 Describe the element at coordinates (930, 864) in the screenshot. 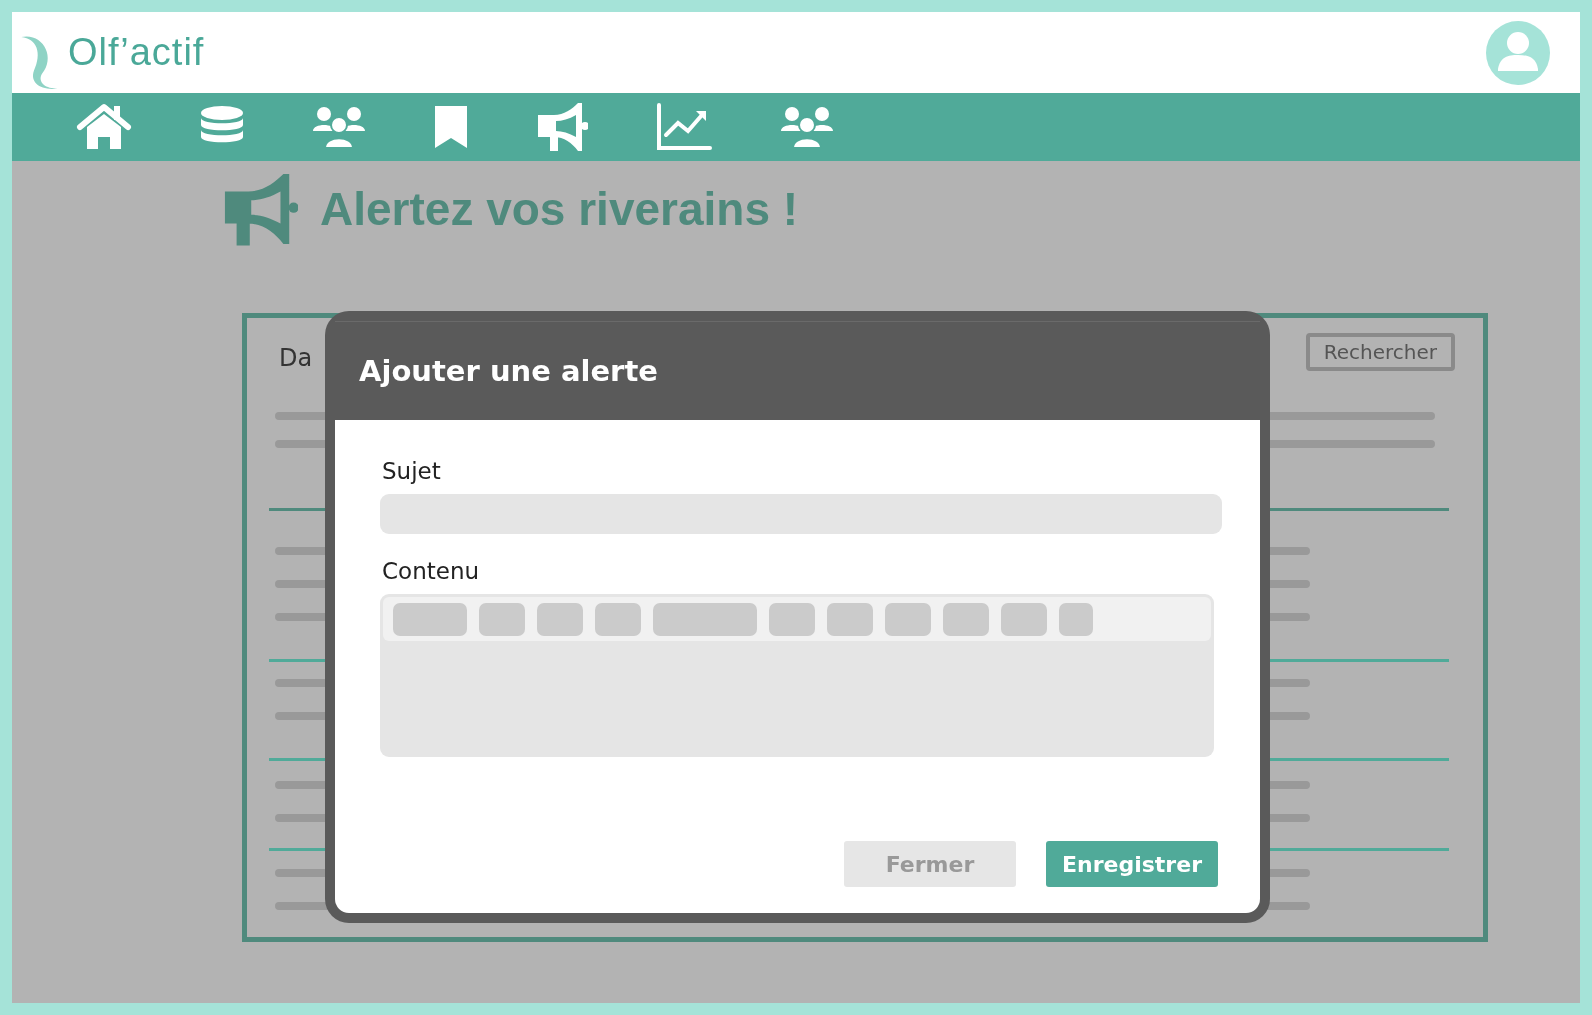

I see `close-button: Fermer` at that location.